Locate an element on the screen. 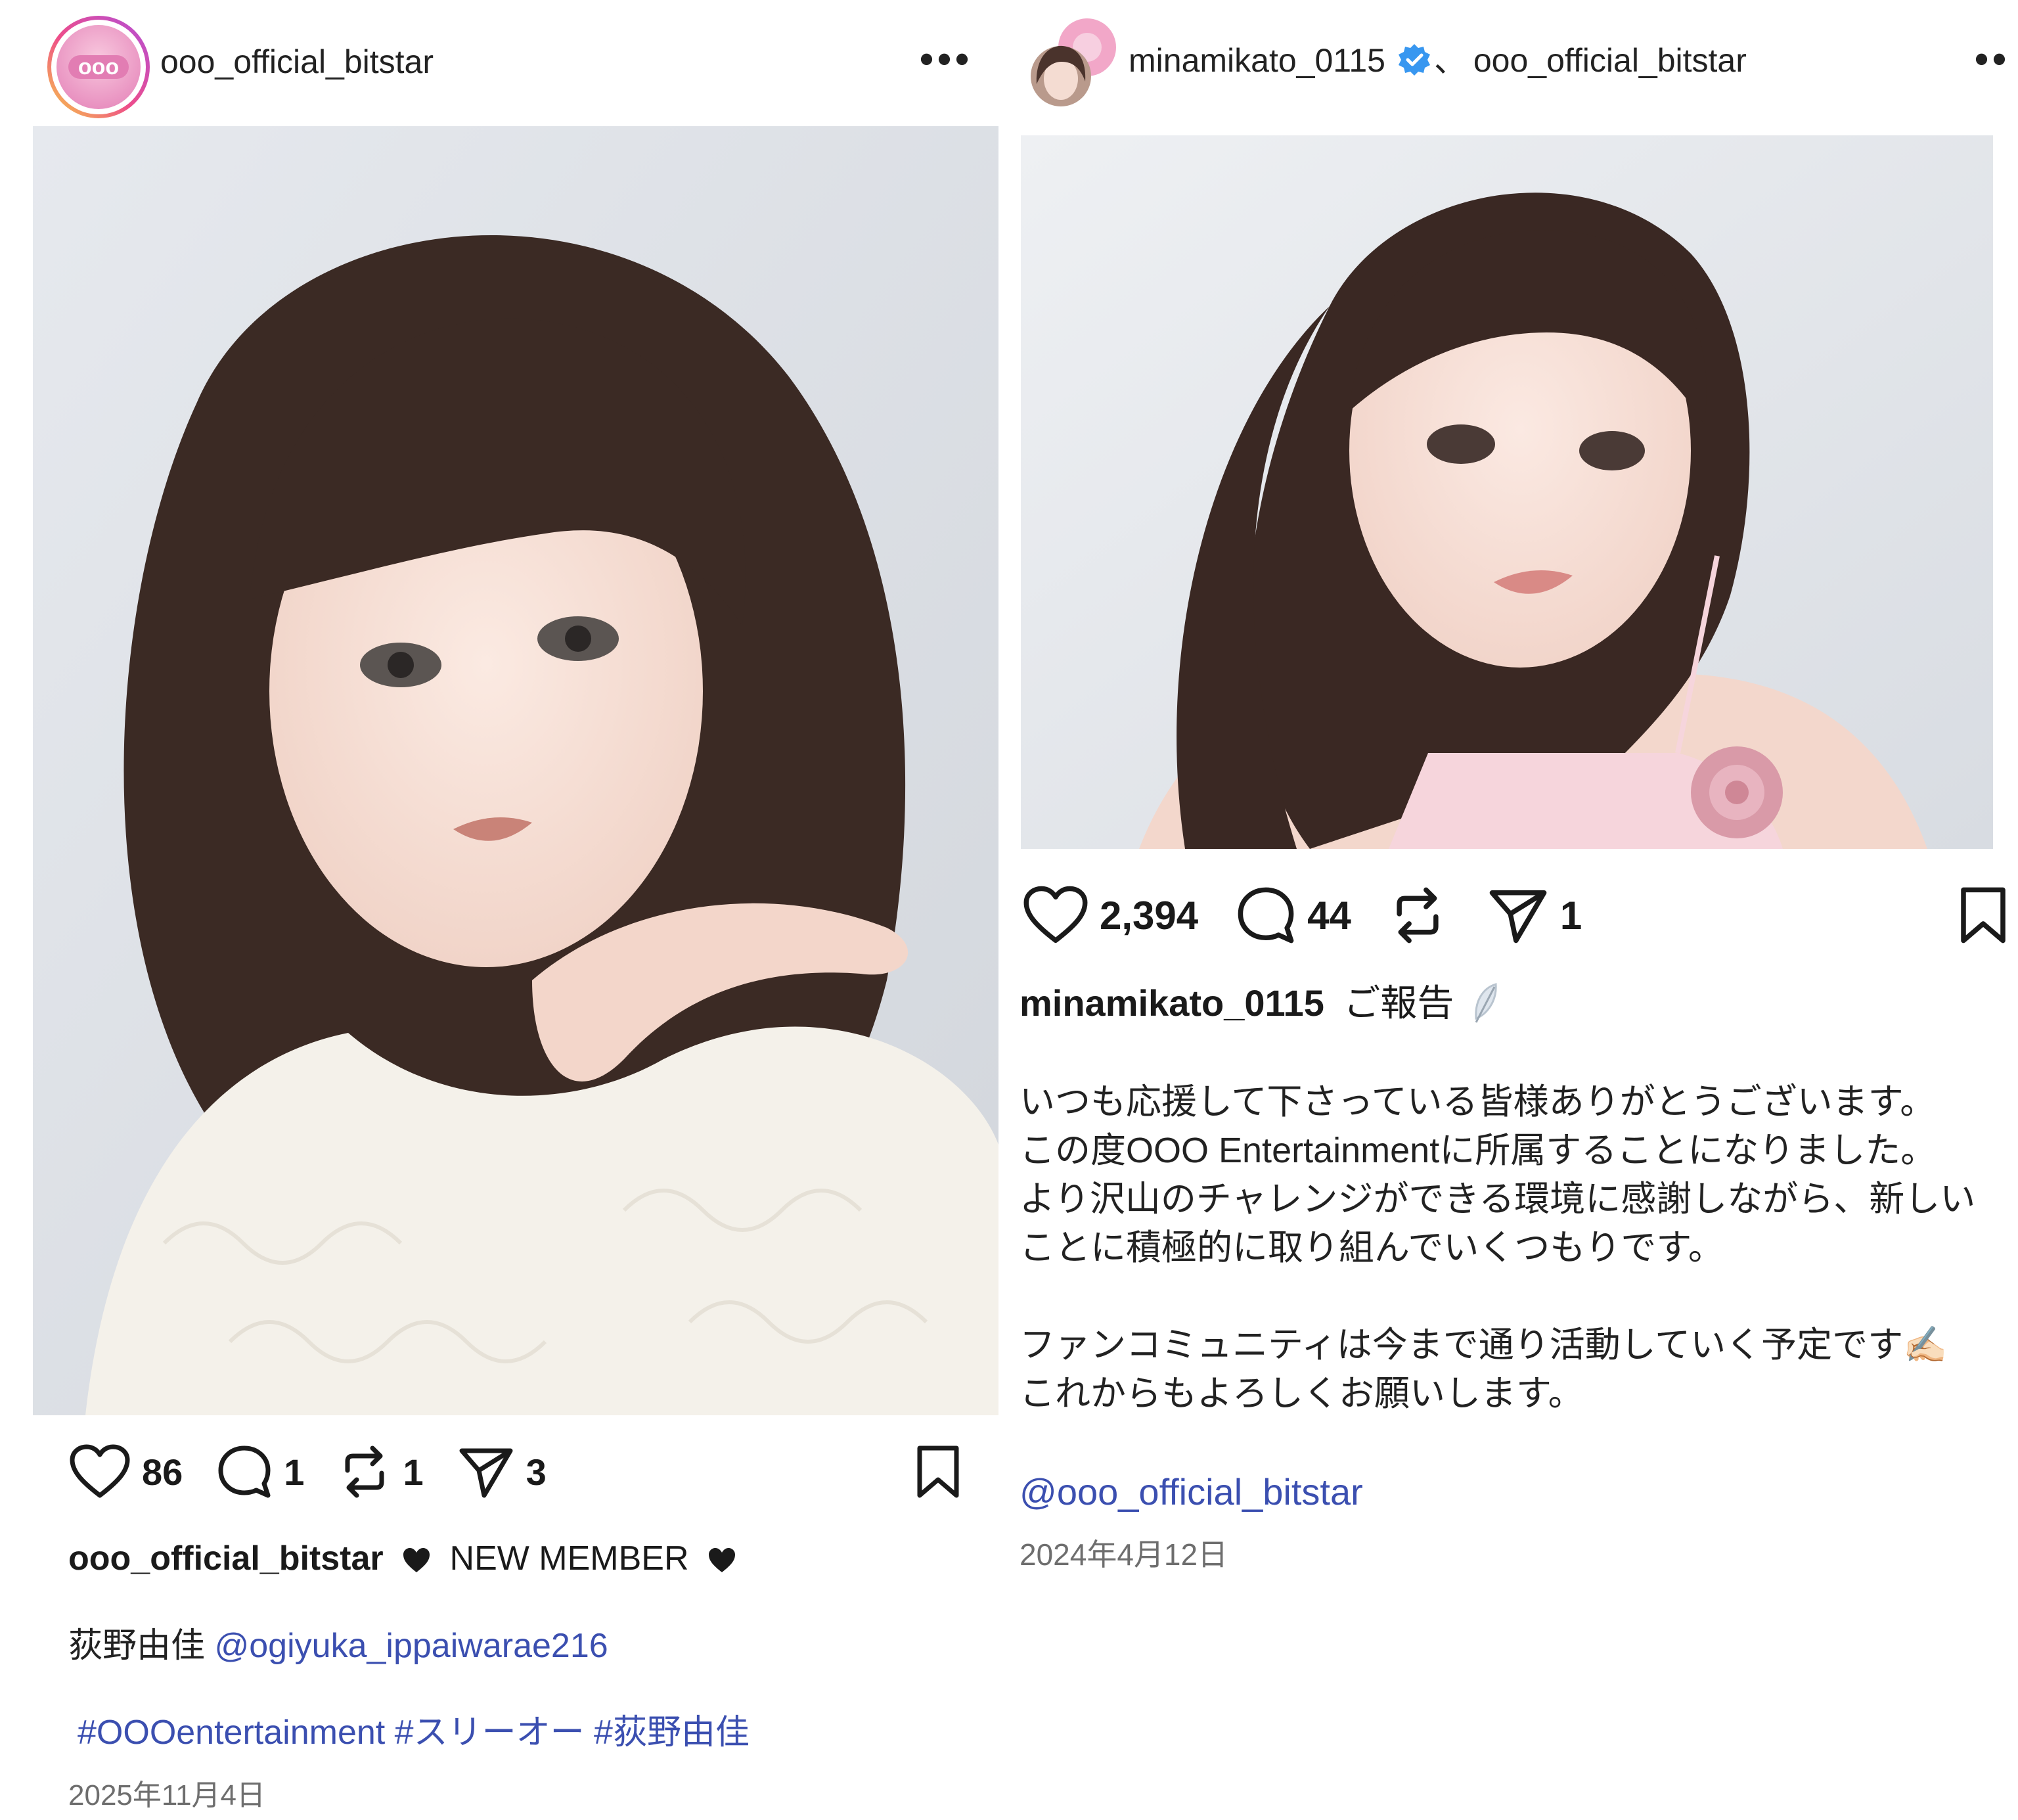  profile-avatar-ooo: ooo is located at coordinates (98, 67).